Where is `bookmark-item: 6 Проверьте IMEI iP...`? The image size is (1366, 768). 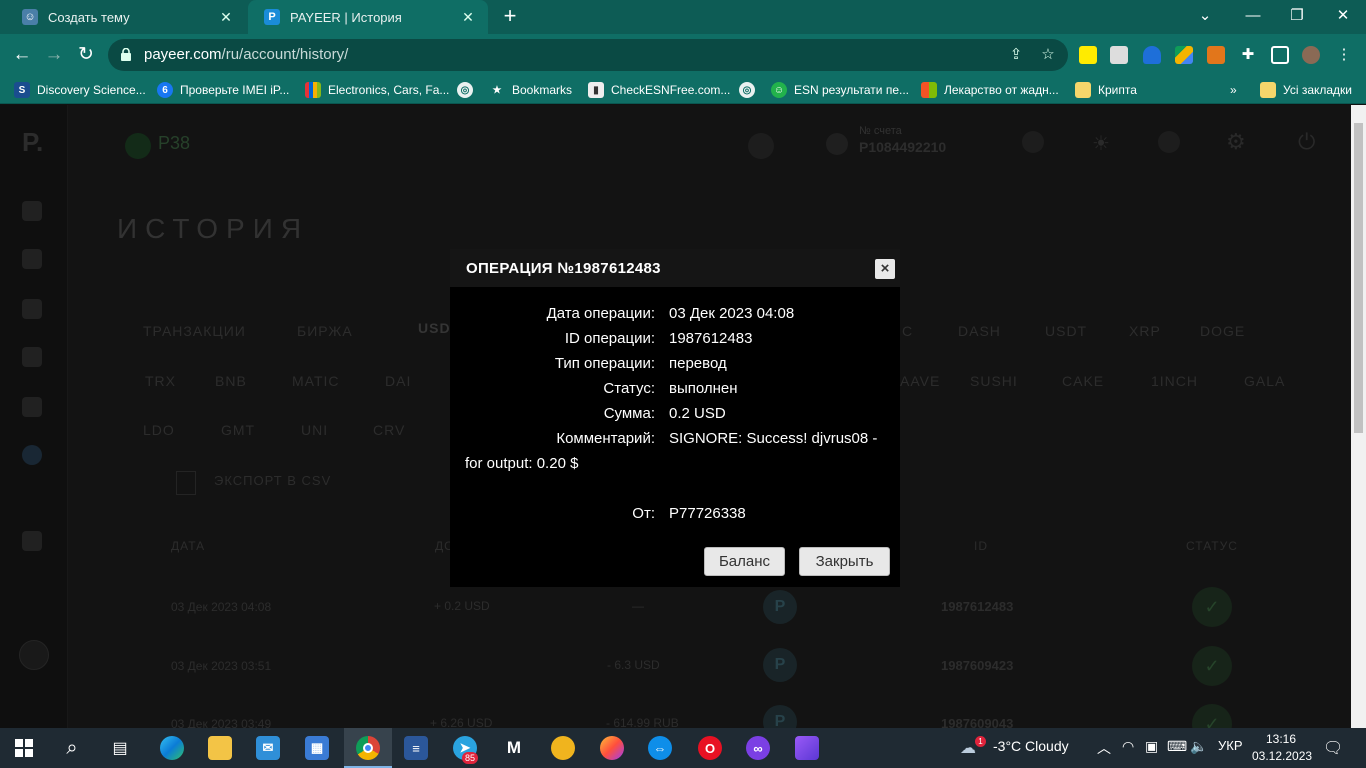 bookmark-item: 6 Проверьте IMEI iP... is located at coordinates (223, 90).